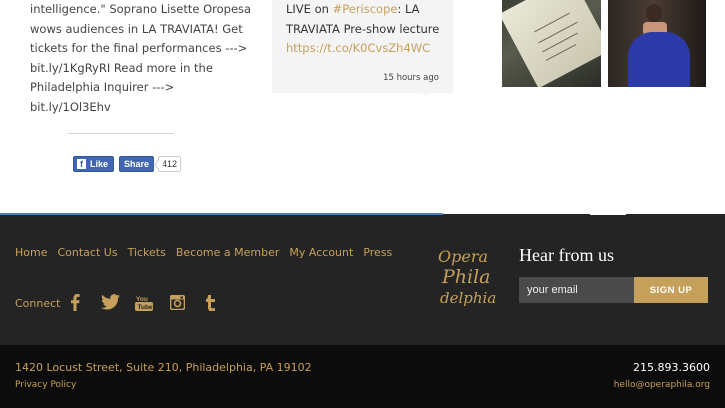  Describe the element at coordinates (468, 298) in the screenshot. I see `svg-text: delphia` at that location.